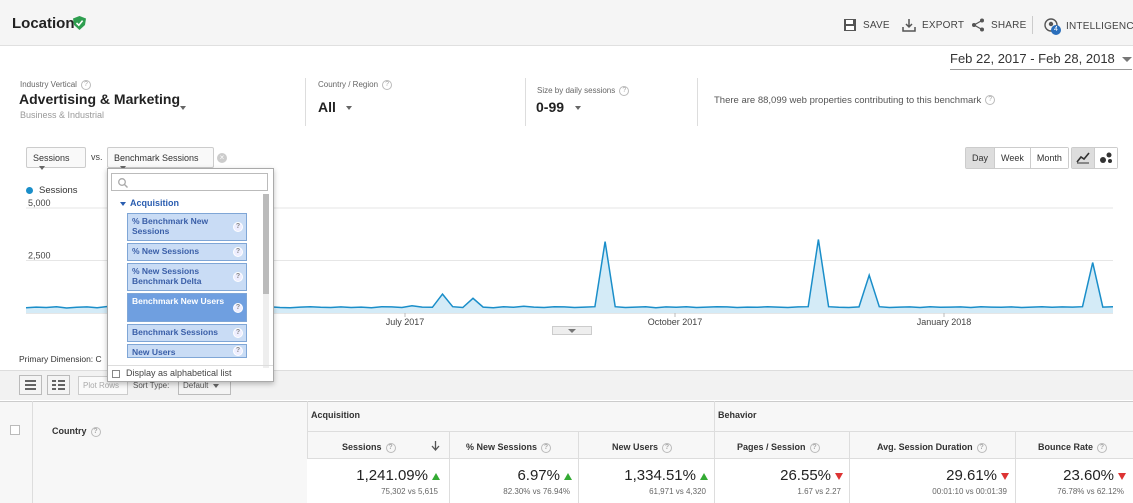 The height and width of the screenshot is (503, 1133). What do you see at coordinates (819, 491) in the screenshot?
I see `total-comparison: 1.67 vs 2.27` at bounding box center [819, 491].